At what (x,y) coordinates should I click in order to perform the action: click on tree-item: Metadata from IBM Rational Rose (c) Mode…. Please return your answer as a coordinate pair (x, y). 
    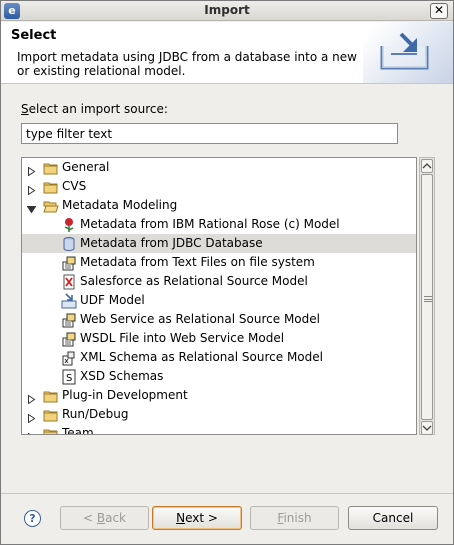
    Looking at the image, I should click on (219, 224).